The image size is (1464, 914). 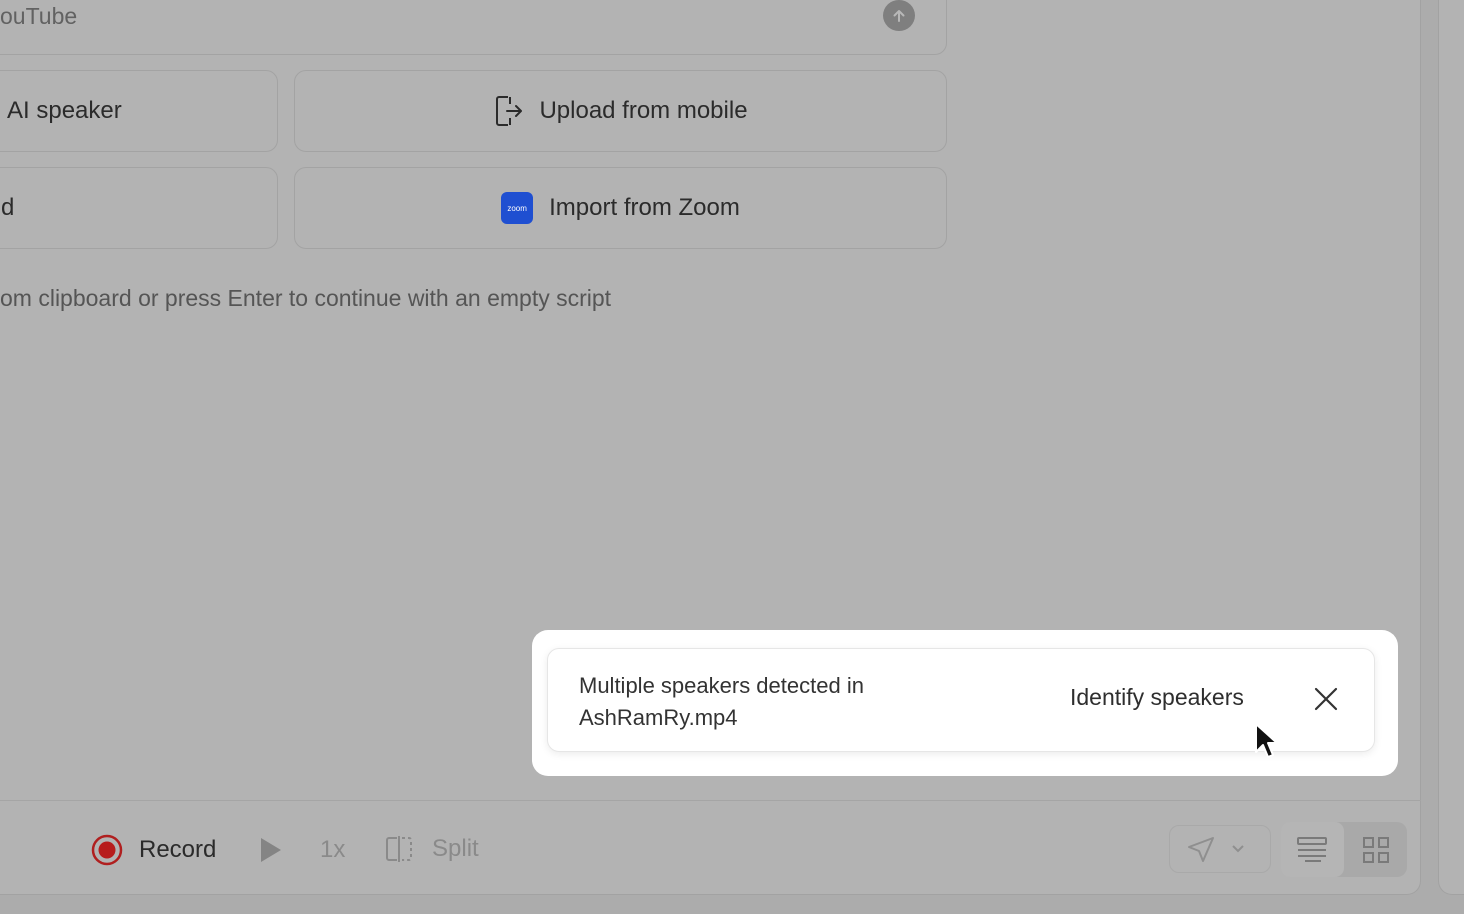 What do you see at coordinates (1451, 447) in the screenshot?
I see `right-sidebar-edge` at bounding box center [1451, 447].